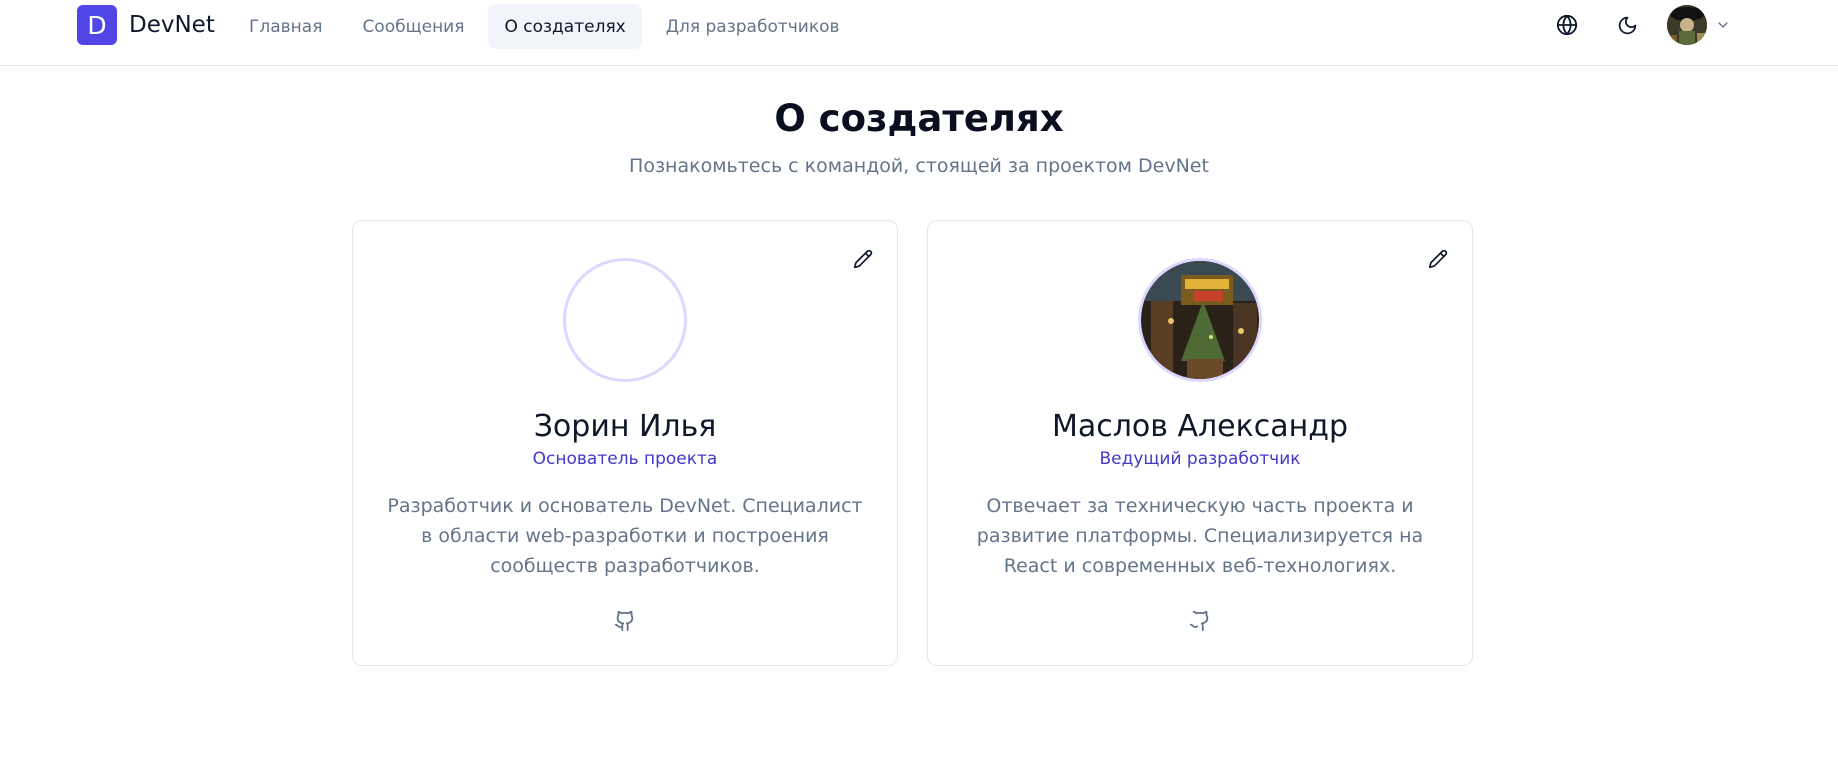 The image size is (1838, 776). Describe the element at coordinates (753, 26) in the screenshot. I see `nav-item-developers: Для разработчиков` at that location.